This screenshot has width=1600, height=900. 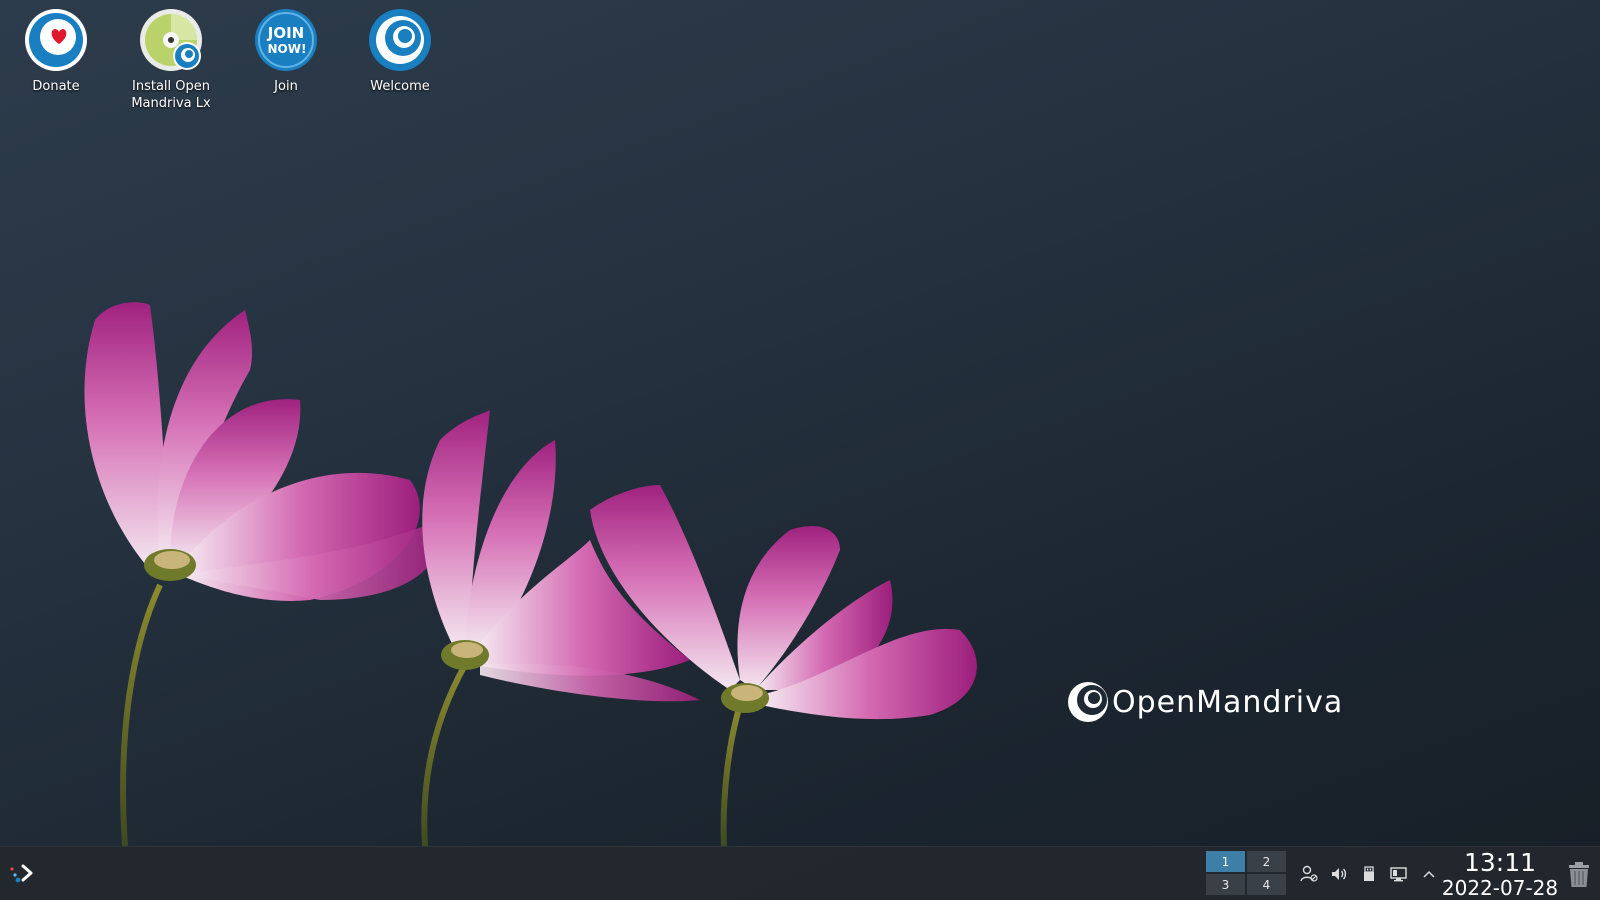 What do you see at coordinates (56, 86) in the screenshot?
I see `desktop-icon-label: Donate` at bounding box center [56, 86].